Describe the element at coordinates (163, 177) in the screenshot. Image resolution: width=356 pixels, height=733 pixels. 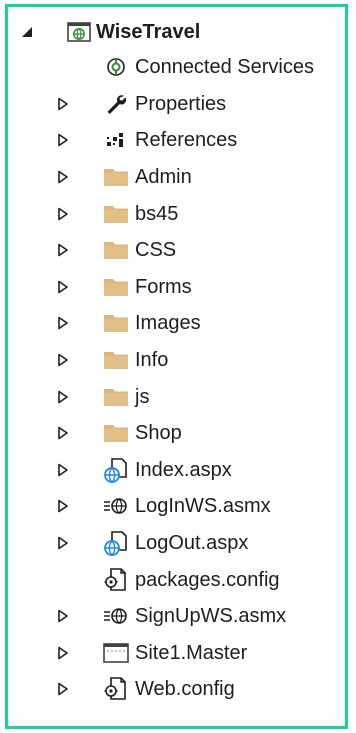
I see `tree-item-label: Admin` at that location.